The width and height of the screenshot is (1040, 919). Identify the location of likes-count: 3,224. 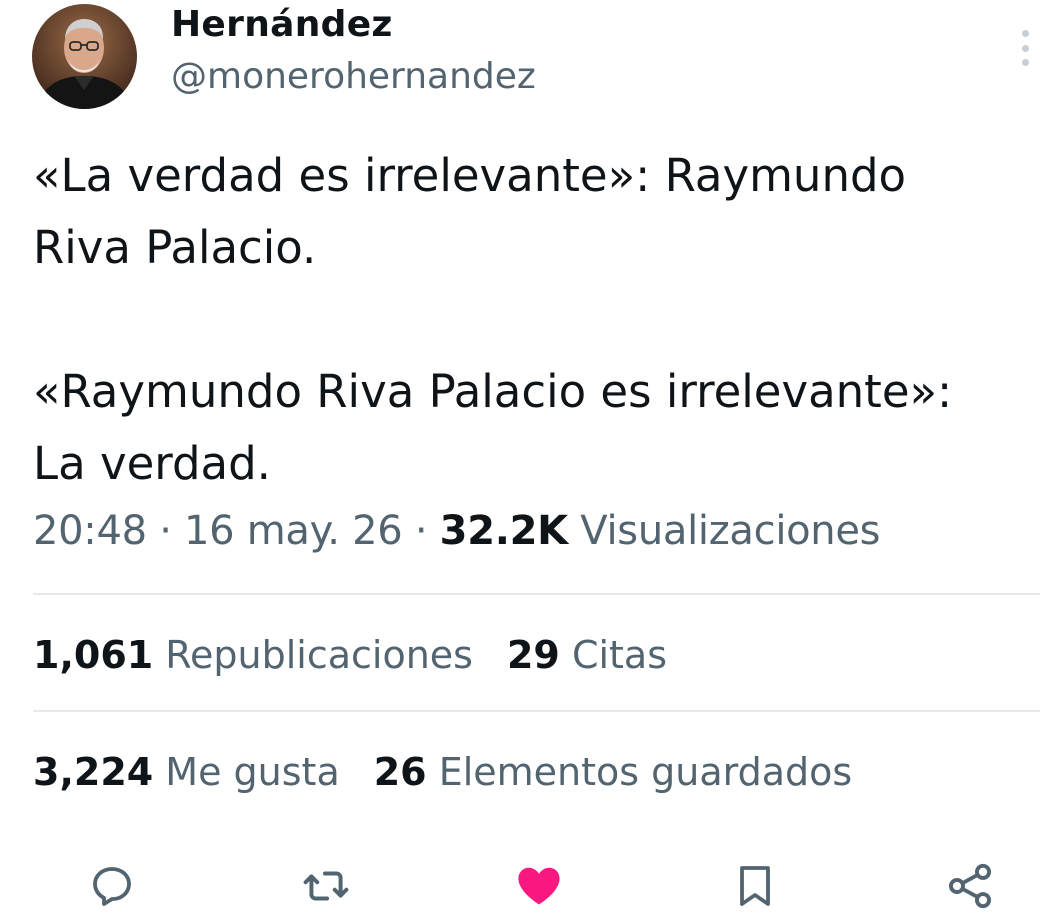
(93, 772).